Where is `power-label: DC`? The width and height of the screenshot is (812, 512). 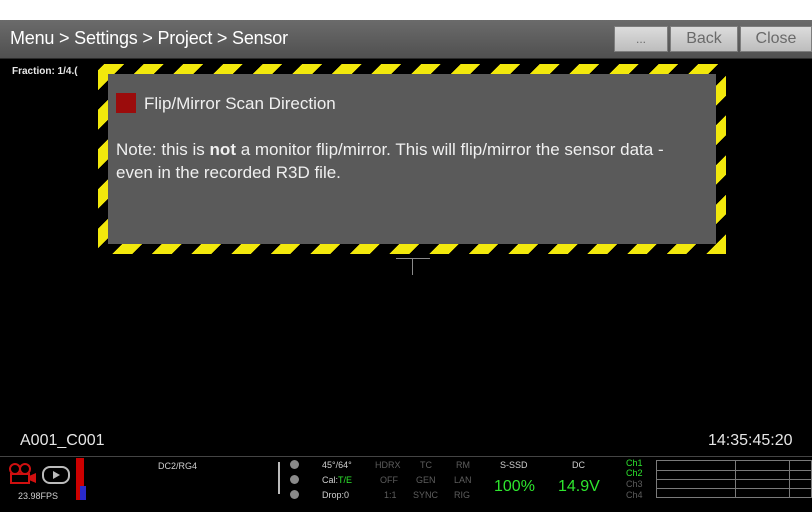
power-label: DC is located at coordinates (578, 465).